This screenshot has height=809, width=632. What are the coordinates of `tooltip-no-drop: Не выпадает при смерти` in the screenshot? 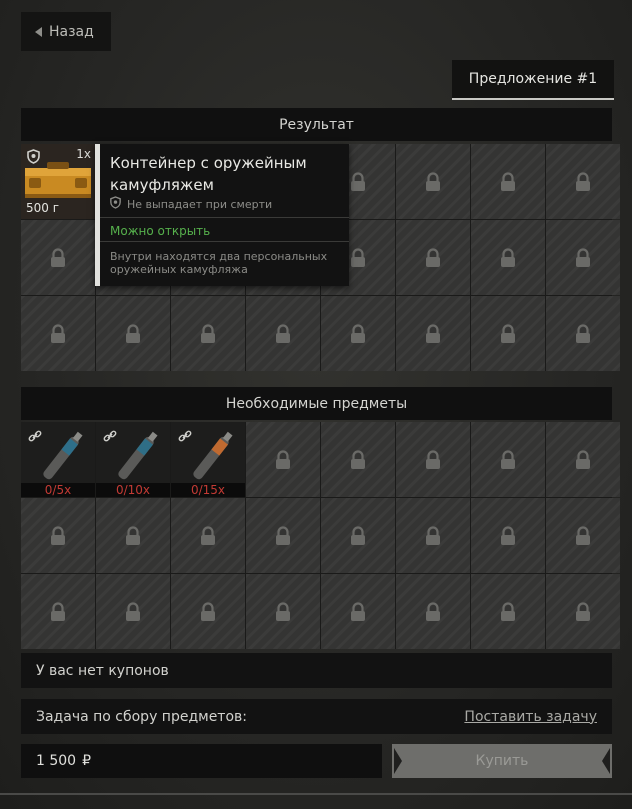 It's located at (191, 204).